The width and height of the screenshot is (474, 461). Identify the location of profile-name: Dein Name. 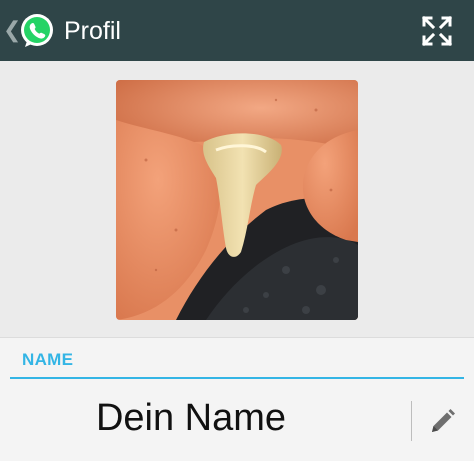
(191, 418).